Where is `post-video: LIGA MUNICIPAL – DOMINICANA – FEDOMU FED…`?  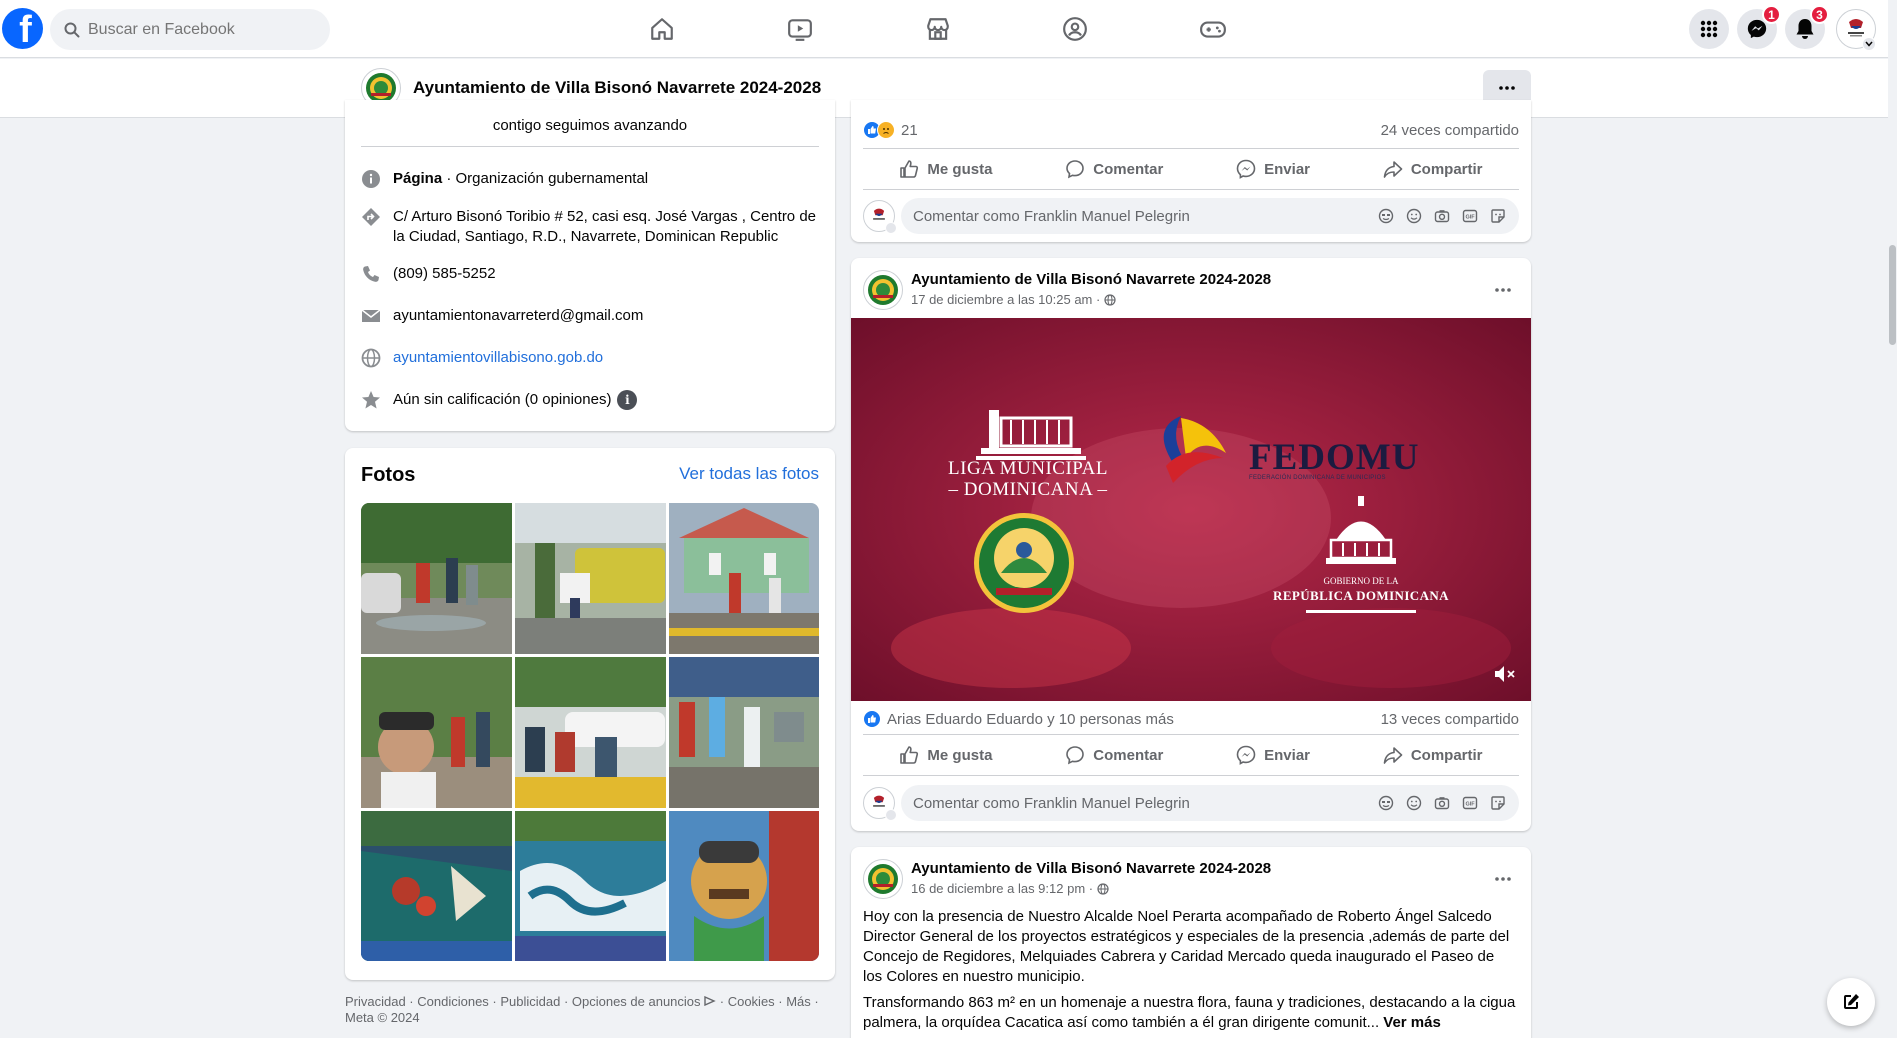
post-video: LIGA MUNICIPAL – DOMINICANA – FEDOMU FED… is located at coordinates (1191, 509).